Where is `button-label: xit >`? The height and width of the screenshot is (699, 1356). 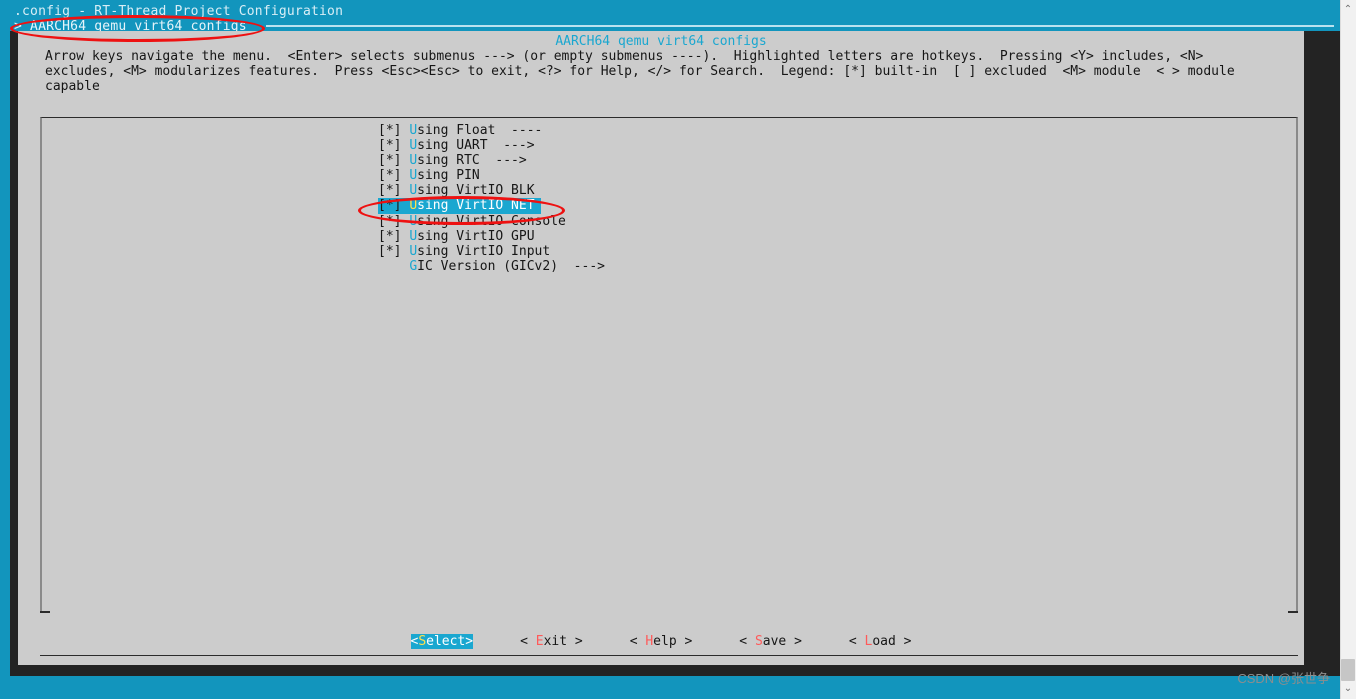 button-label: xit > is located at coordinates (563, 641).